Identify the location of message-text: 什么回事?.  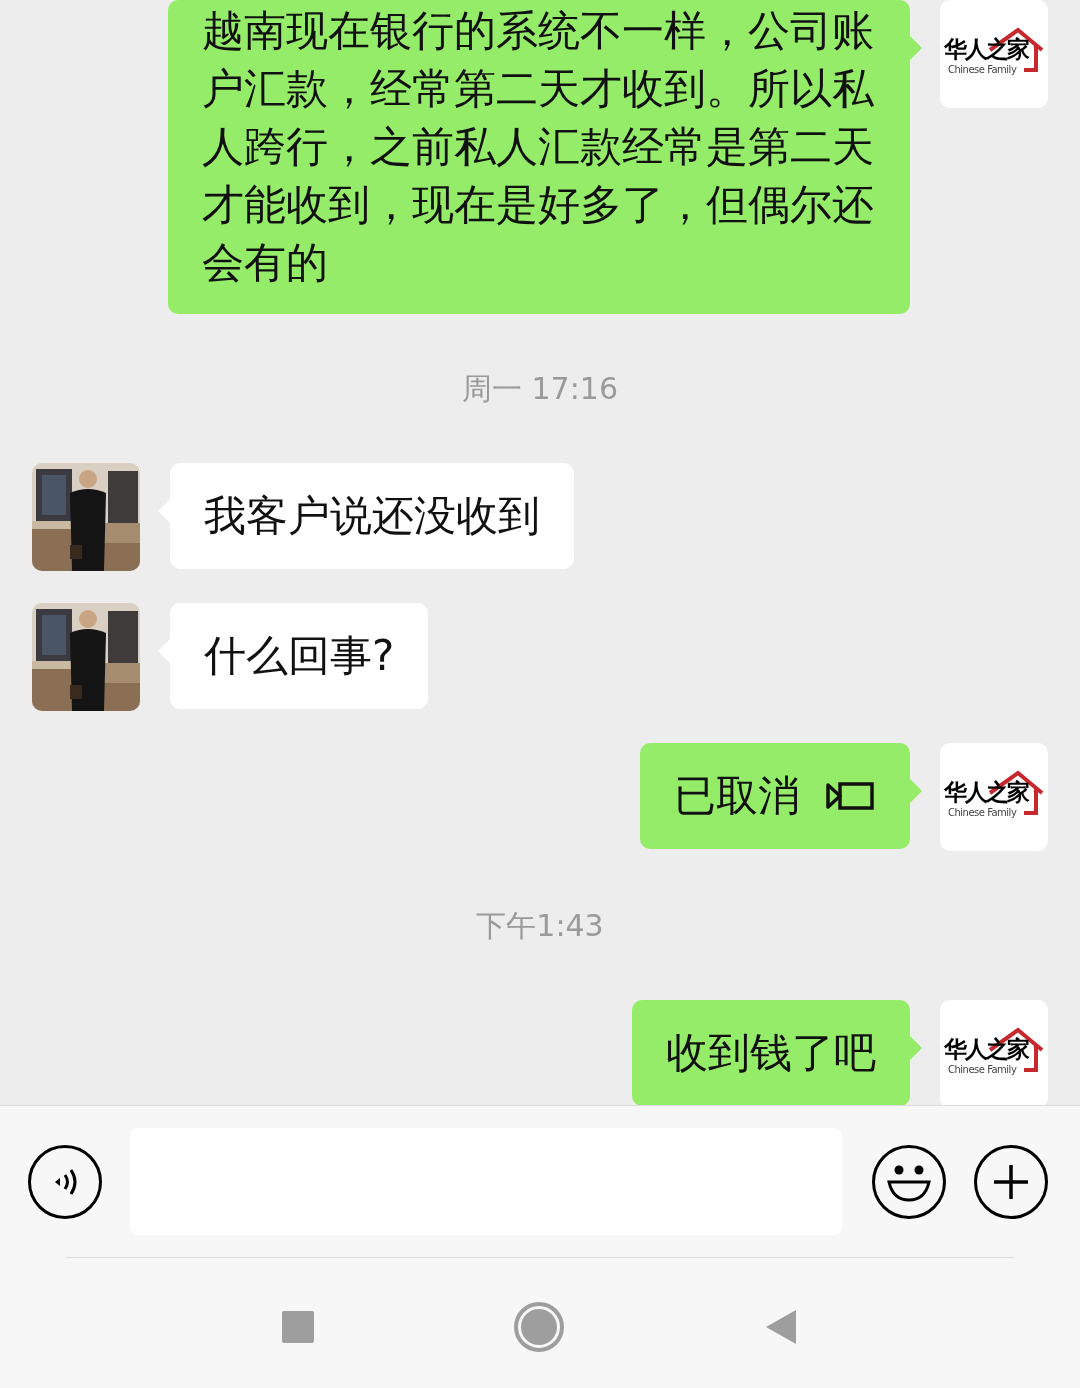
(299, 655).